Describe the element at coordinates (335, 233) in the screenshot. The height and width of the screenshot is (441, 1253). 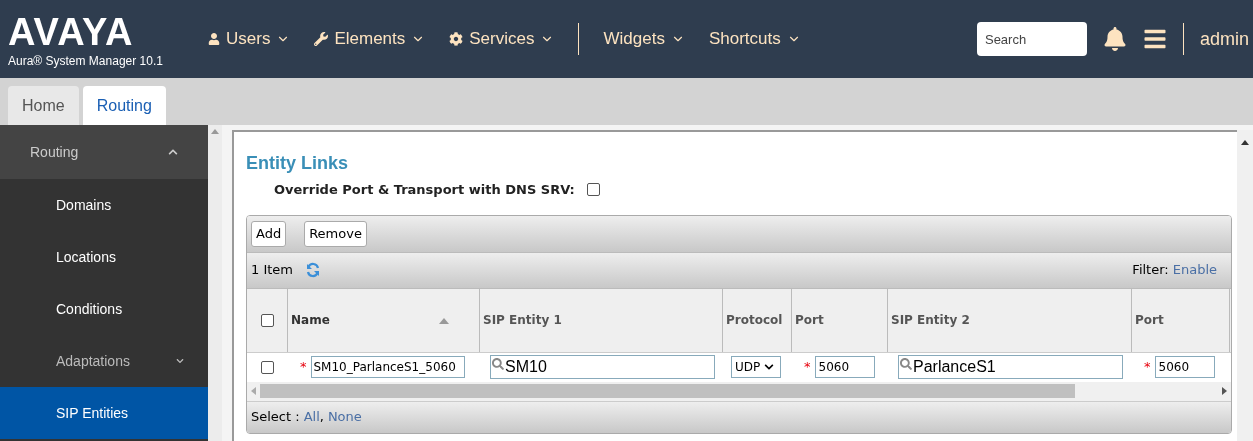
I see `toolbar-button: Remove` at that location.